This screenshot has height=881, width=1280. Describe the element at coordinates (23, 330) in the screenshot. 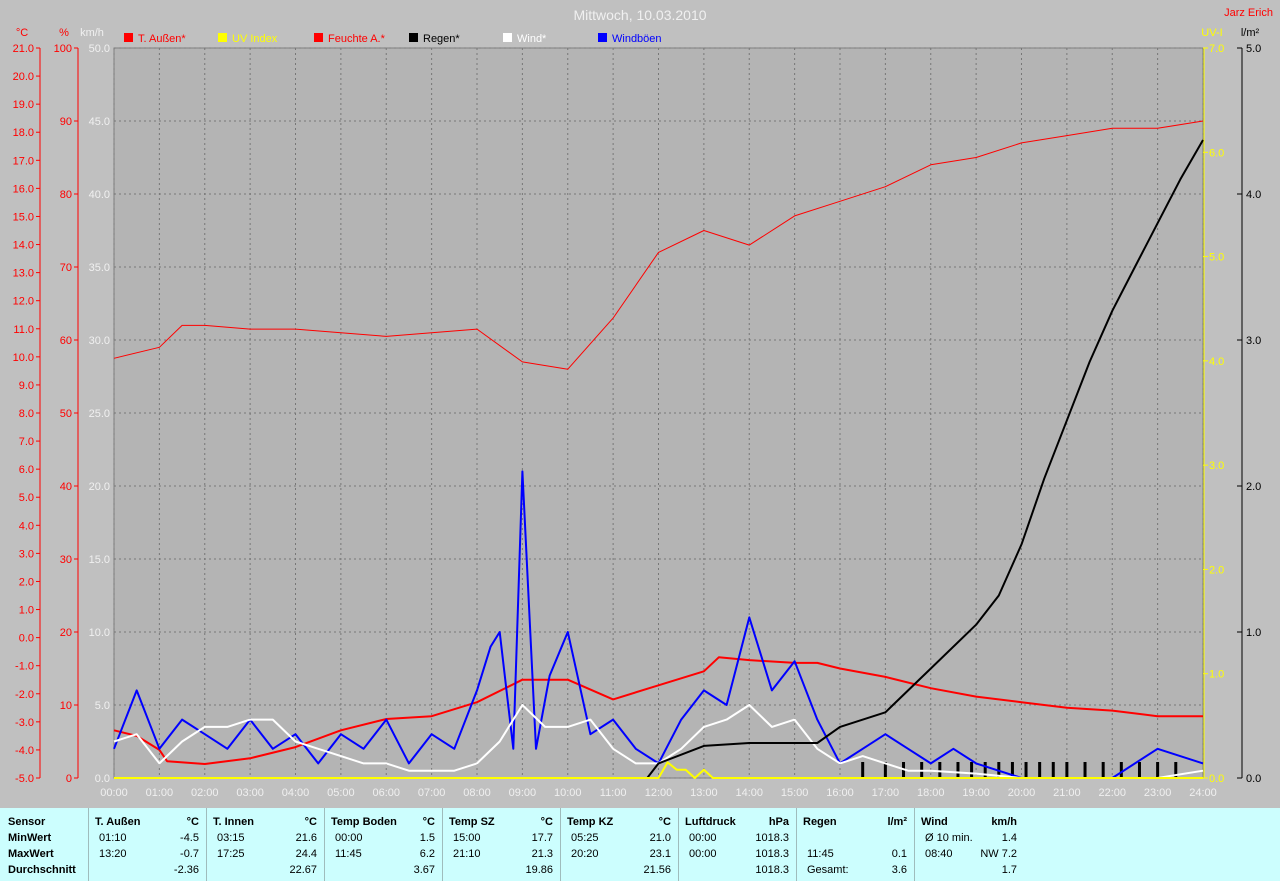

I see `temp-tick-label: 11.0` at that location.